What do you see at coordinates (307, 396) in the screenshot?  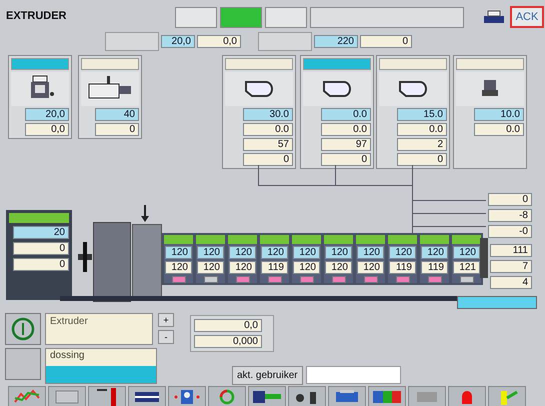 I see `settings-button` at bounding box center [307, 396].